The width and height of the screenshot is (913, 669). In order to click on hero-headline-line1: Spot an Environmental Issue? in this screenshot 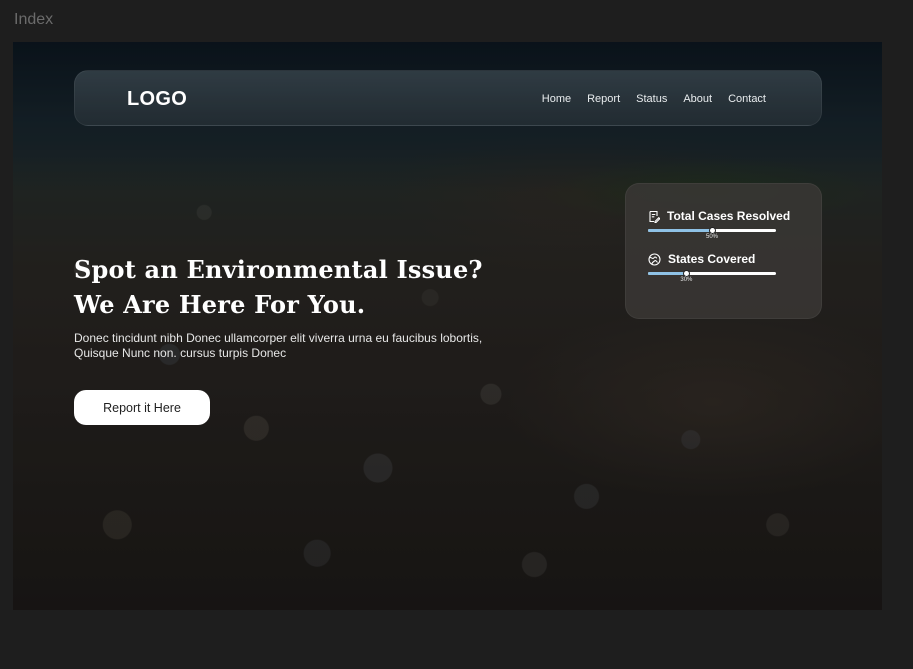, I will do `click(278, 269)`.